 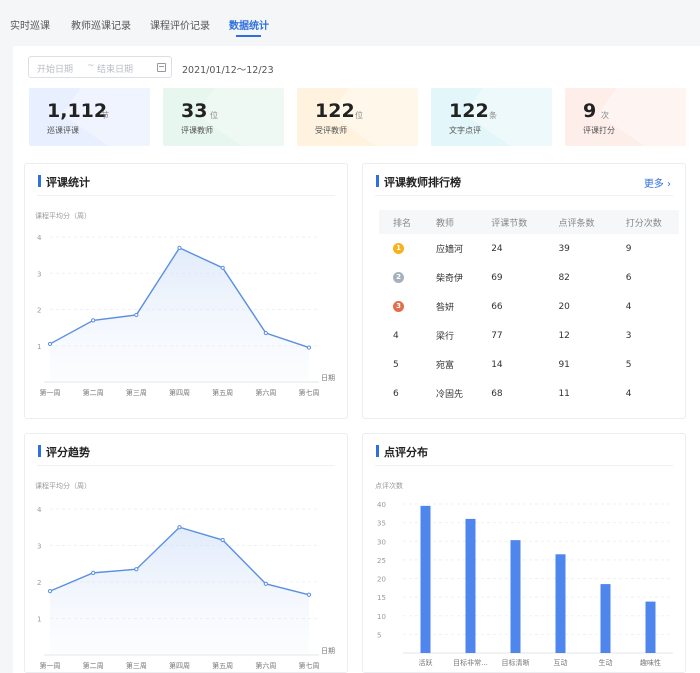 I want to click on stat-unit: 位, so click(x=359, y=115).